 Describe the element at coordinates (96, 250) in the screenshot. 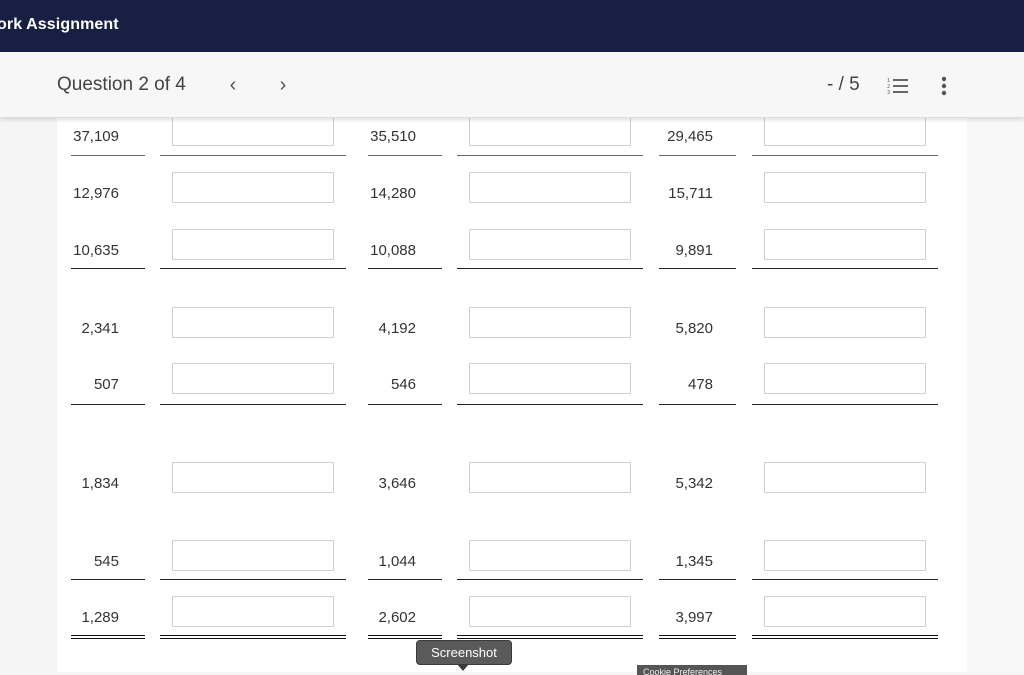

I see `given-value: 10,635` at that location.